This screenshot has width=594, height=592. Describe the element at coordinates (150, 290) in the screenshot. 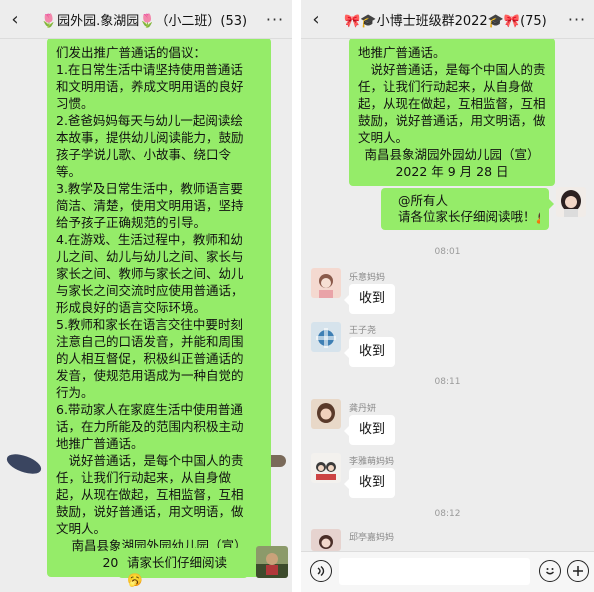

I see `notice-line: 与家长之间交流时应使用普通话，` at that location.